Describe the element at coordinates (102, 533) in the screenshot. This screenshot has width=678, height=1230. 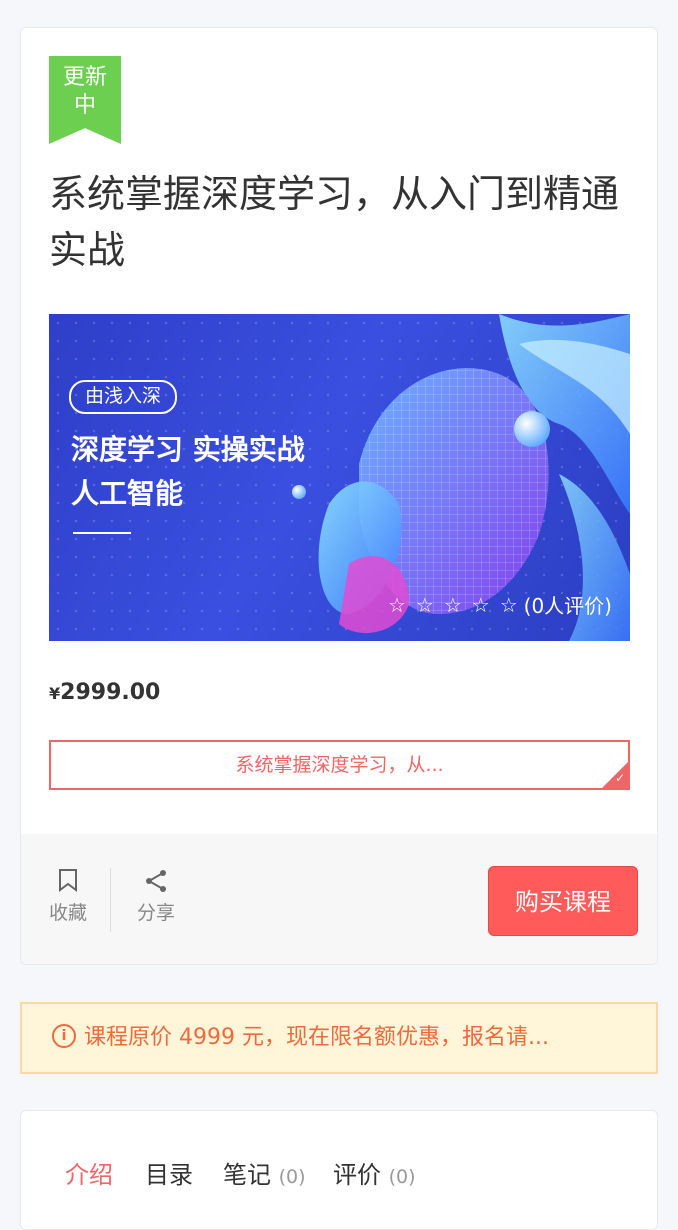
I see `banner-divider` at that location.